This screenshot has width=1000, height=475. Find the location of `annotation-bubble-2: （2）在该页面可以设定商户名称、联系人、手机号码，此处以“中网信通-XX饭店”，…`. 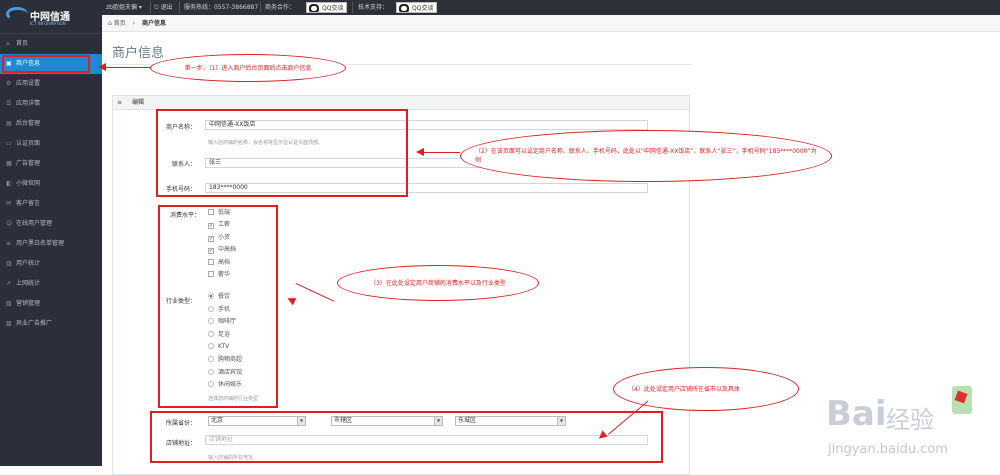

annotation-bubble-2: （2）在该页面可以设定商户名称、联系人、手机号码，此处以“中网信通-XX饭店”，… is located at coordinates (646, 156).